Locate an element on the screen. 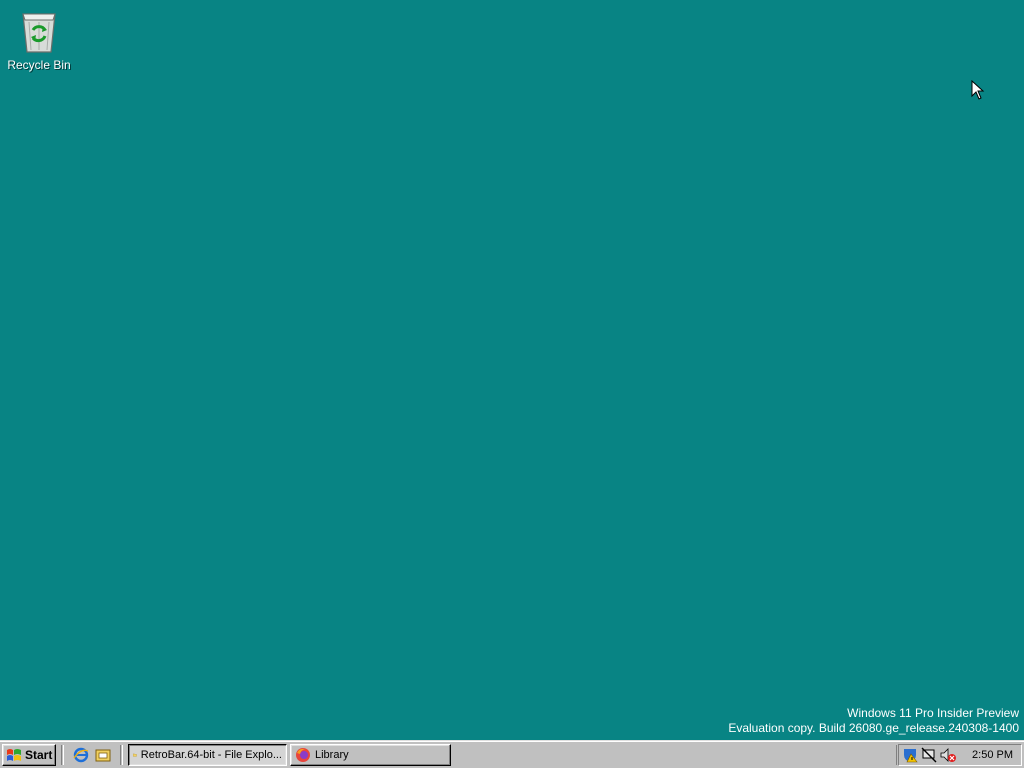 This screenshot has width=1024, height=768. notification-area: 2:50 PM is located at coordinates (960, 755).